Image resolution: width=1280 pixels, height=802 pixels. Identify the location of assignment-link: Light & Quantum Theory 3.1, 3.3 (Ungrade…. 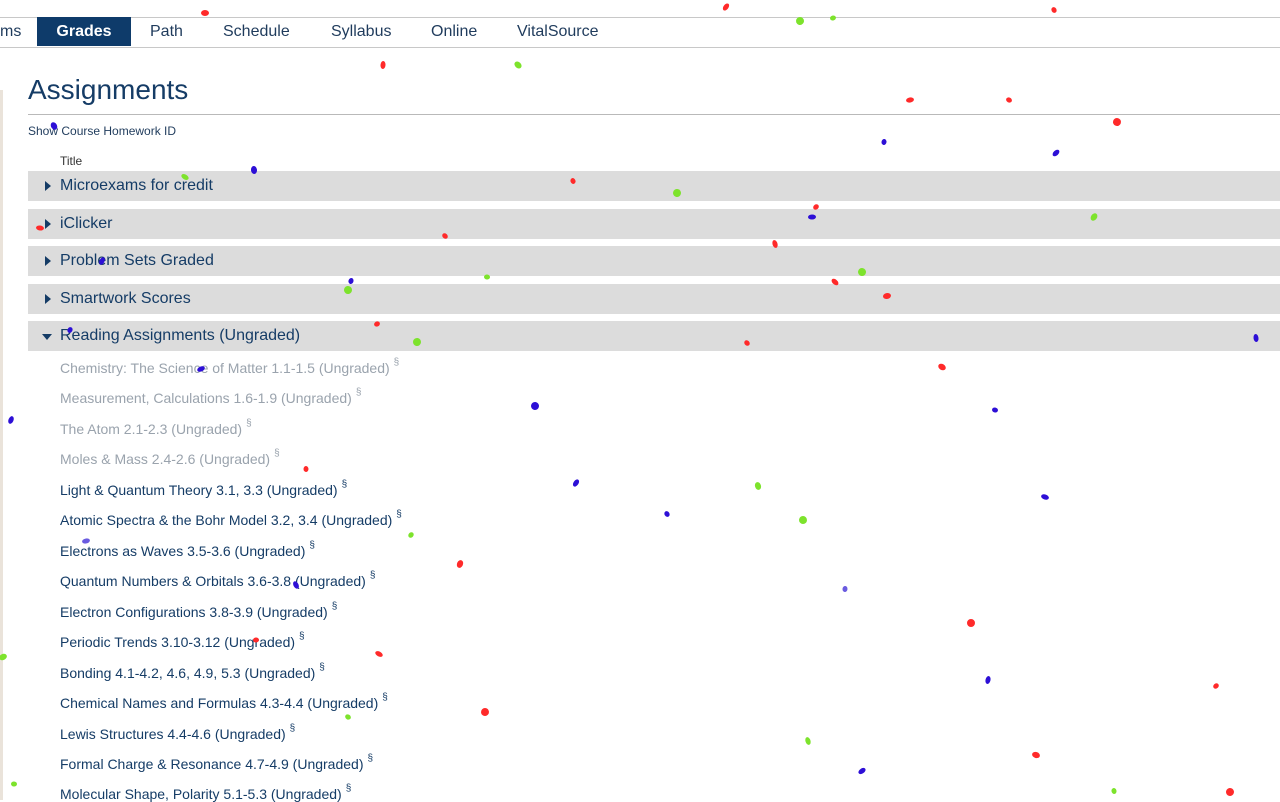
(204, 488).